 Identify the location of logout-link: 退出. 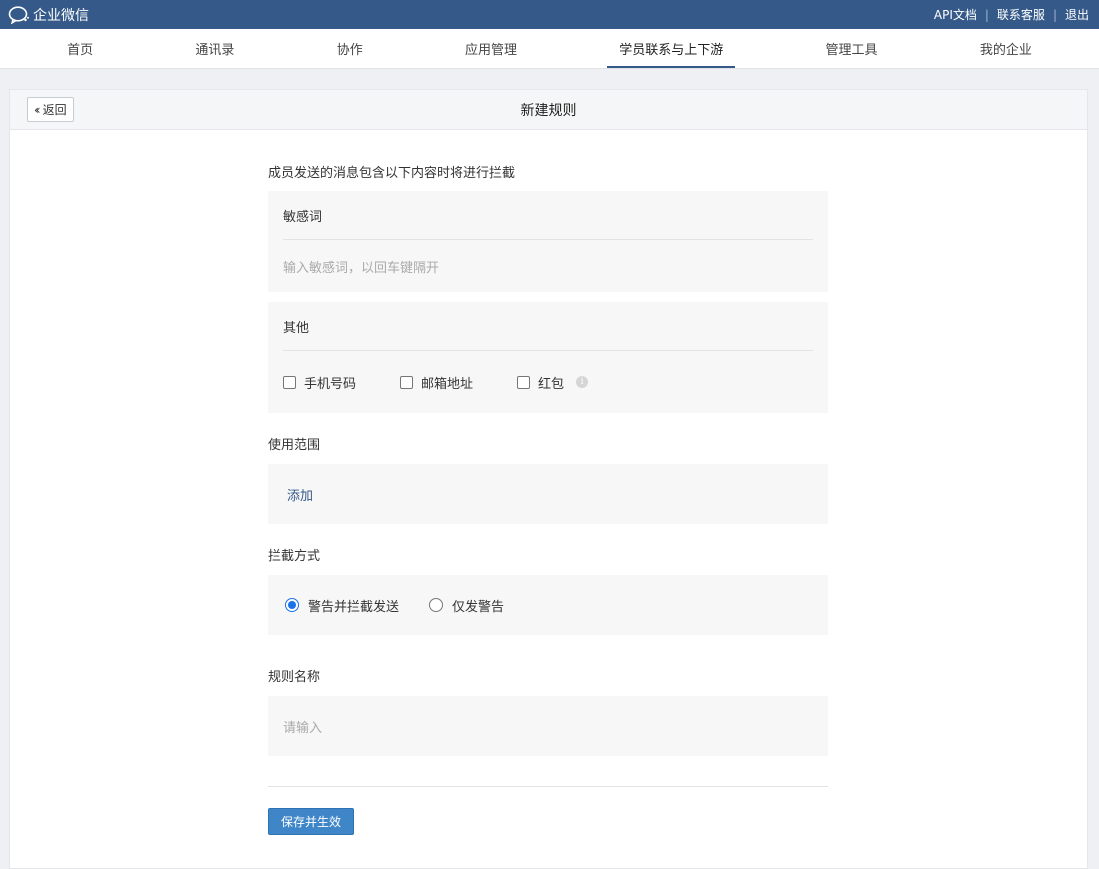
(1077, 14).